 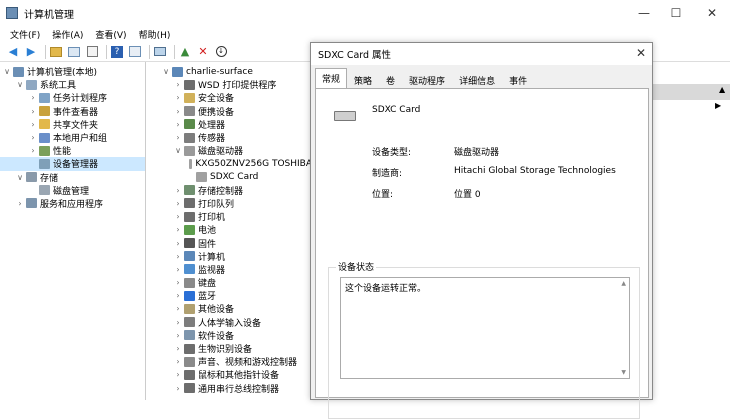 I want to click on tree-item: › 固件, so click(x=229, y=243).